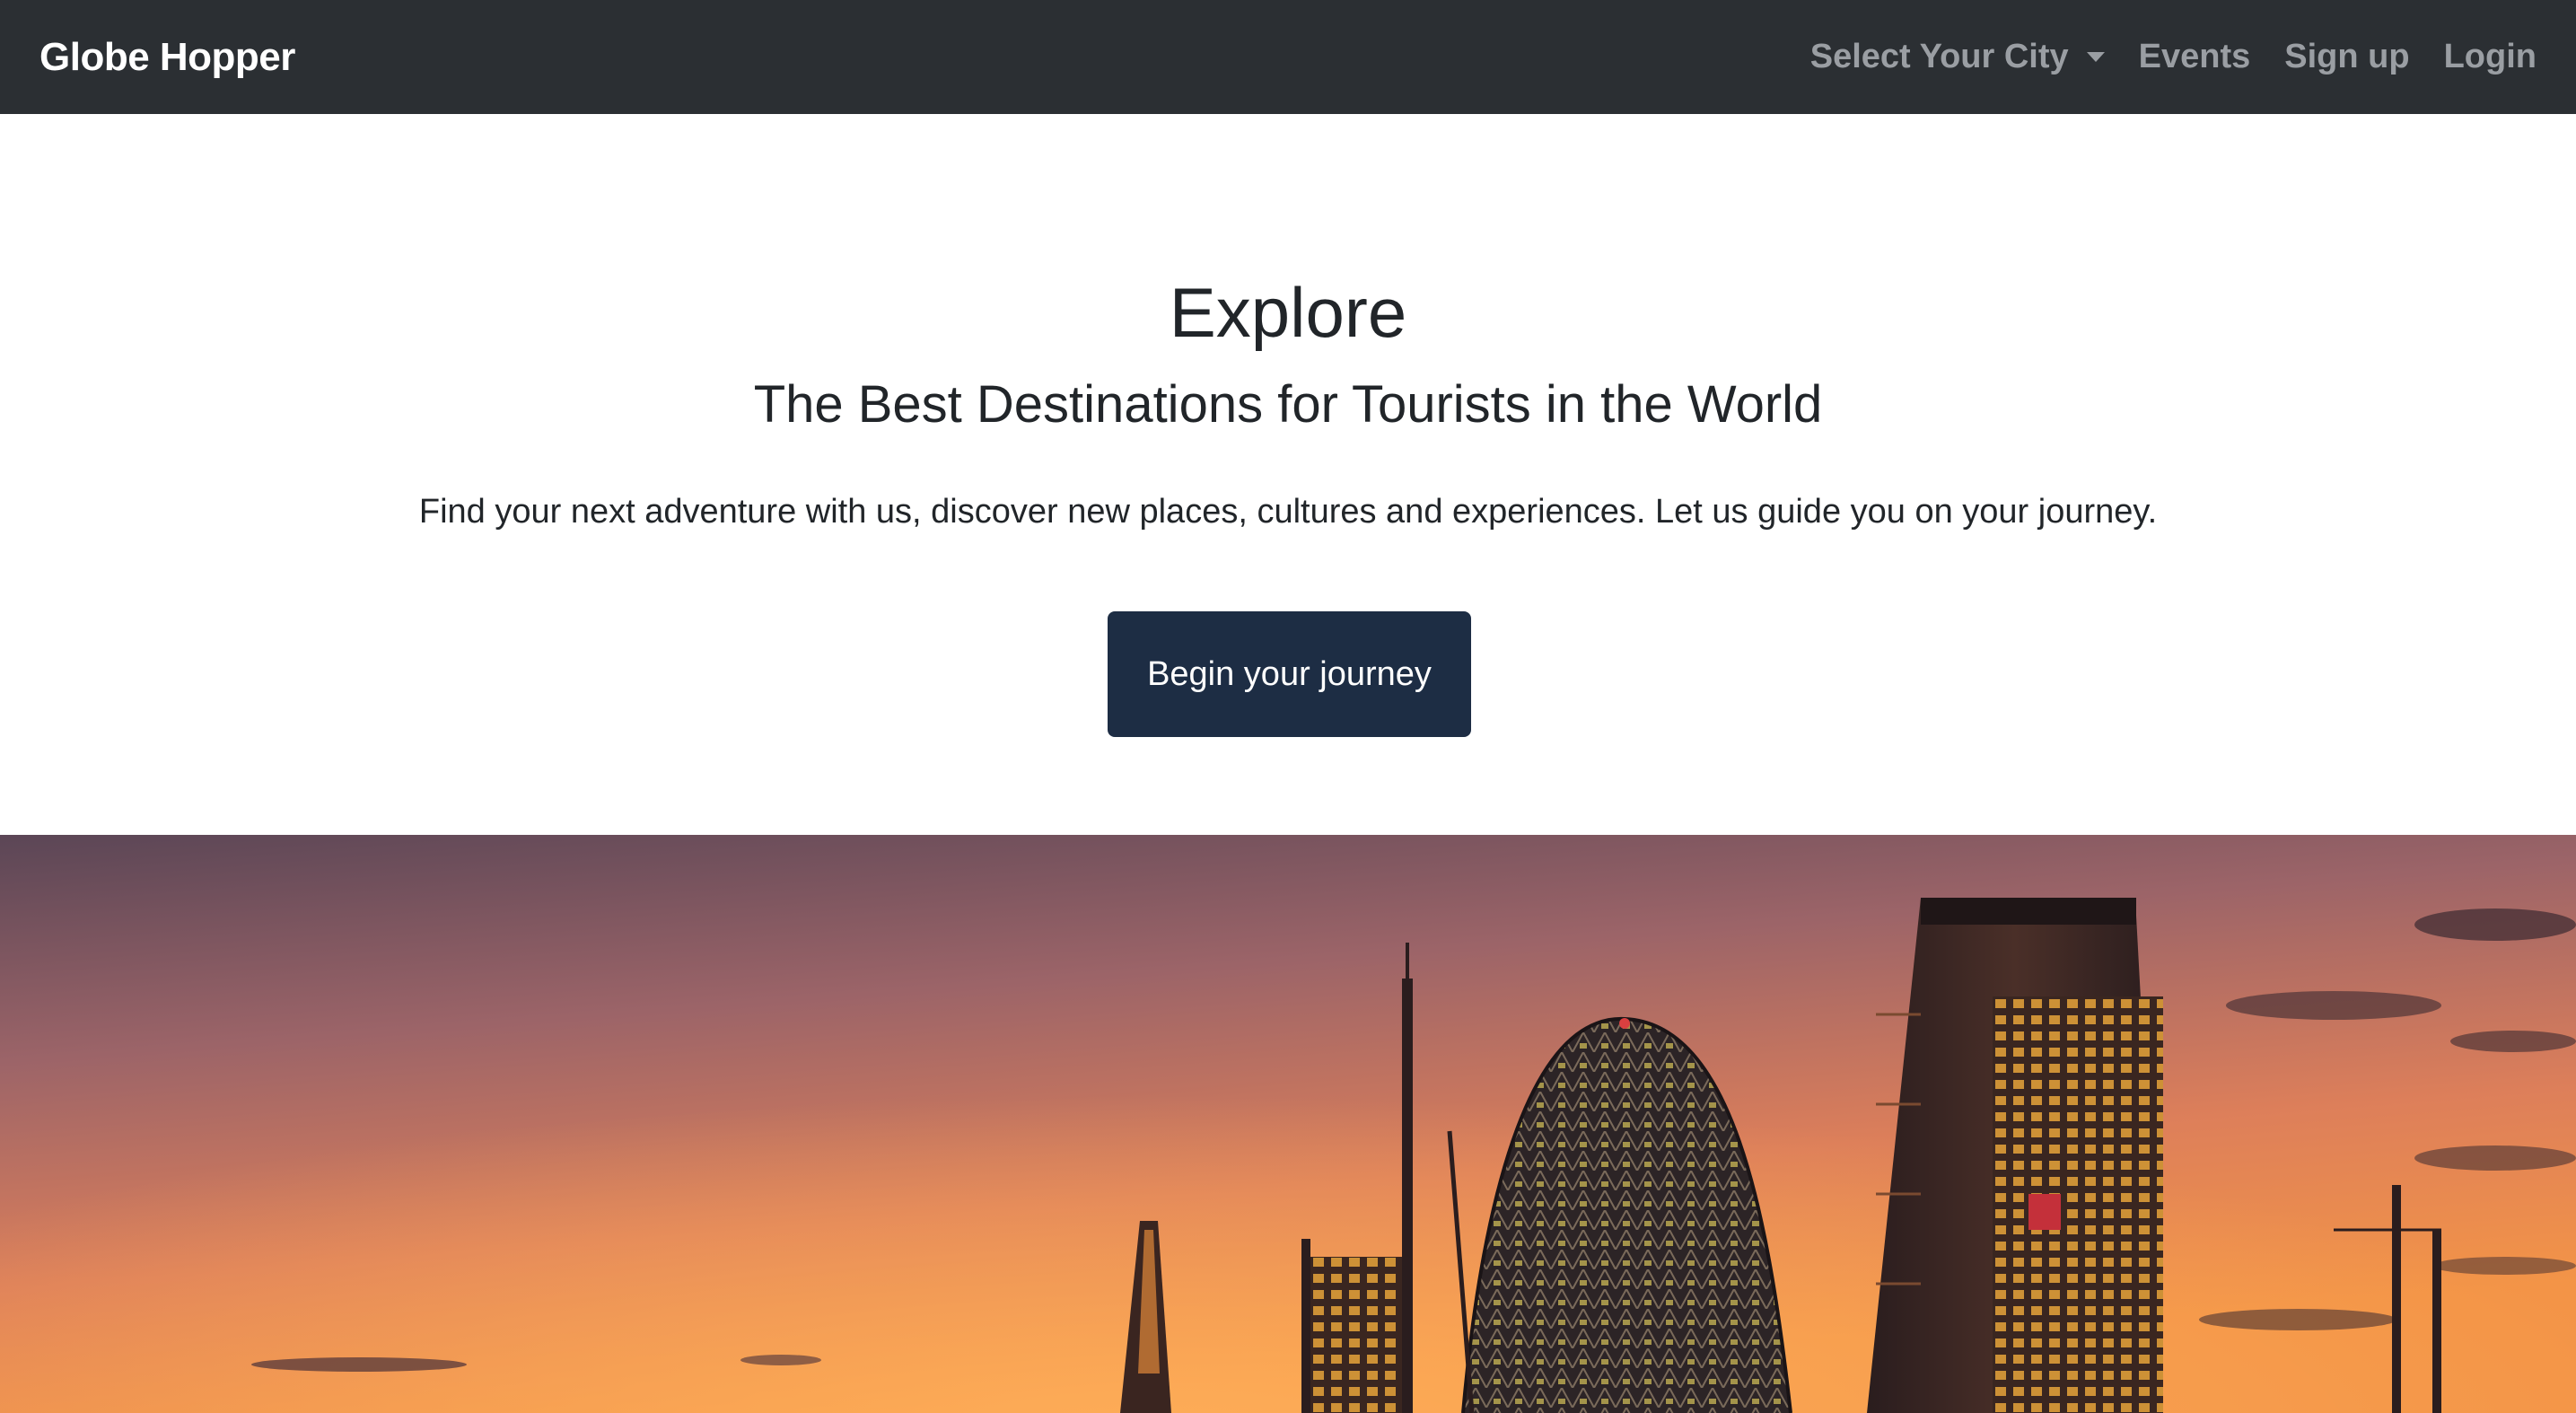 This screenshot has height=1413, width=2576. Describe the element at coordinates (2346, 57) in the screenshot. I see `nav-signup-link: Sign up` at that location.